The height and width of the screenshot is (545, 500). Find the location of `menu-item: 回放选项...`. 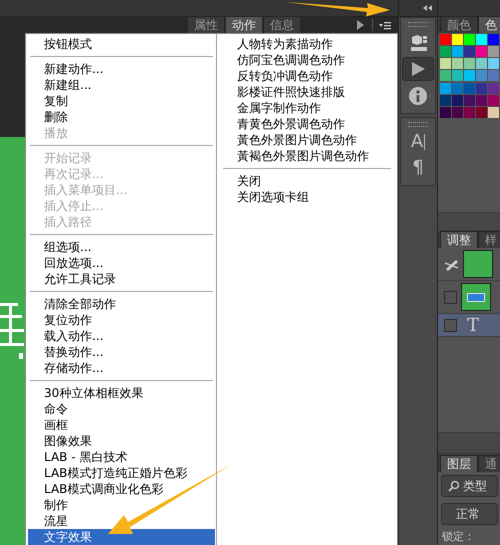

menu-item: 回放选项... is located at coordinates (121, 263).